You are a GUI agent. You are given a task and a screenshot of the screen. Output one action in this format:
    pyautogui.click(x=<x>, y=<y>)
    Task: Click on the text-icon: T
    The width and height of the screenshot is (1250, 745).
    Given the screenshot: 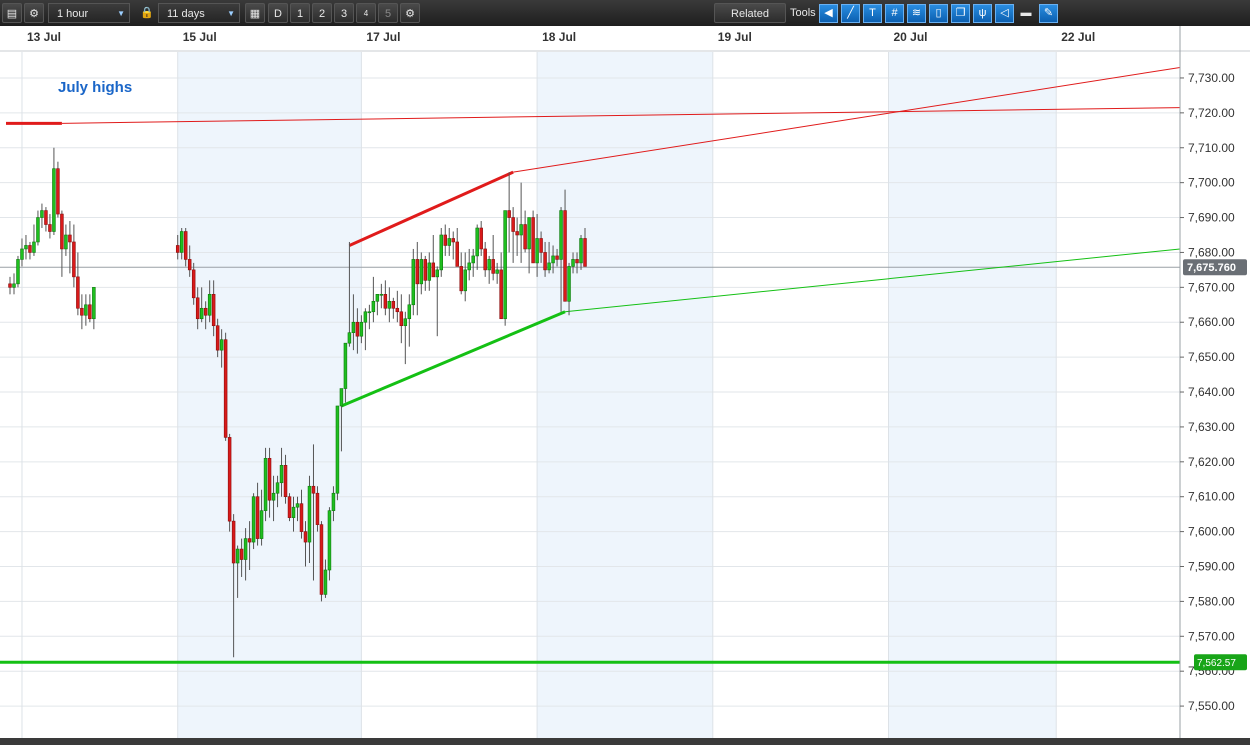 What is the action you would take?
    pyautogui.click(x=872, y=13)
    